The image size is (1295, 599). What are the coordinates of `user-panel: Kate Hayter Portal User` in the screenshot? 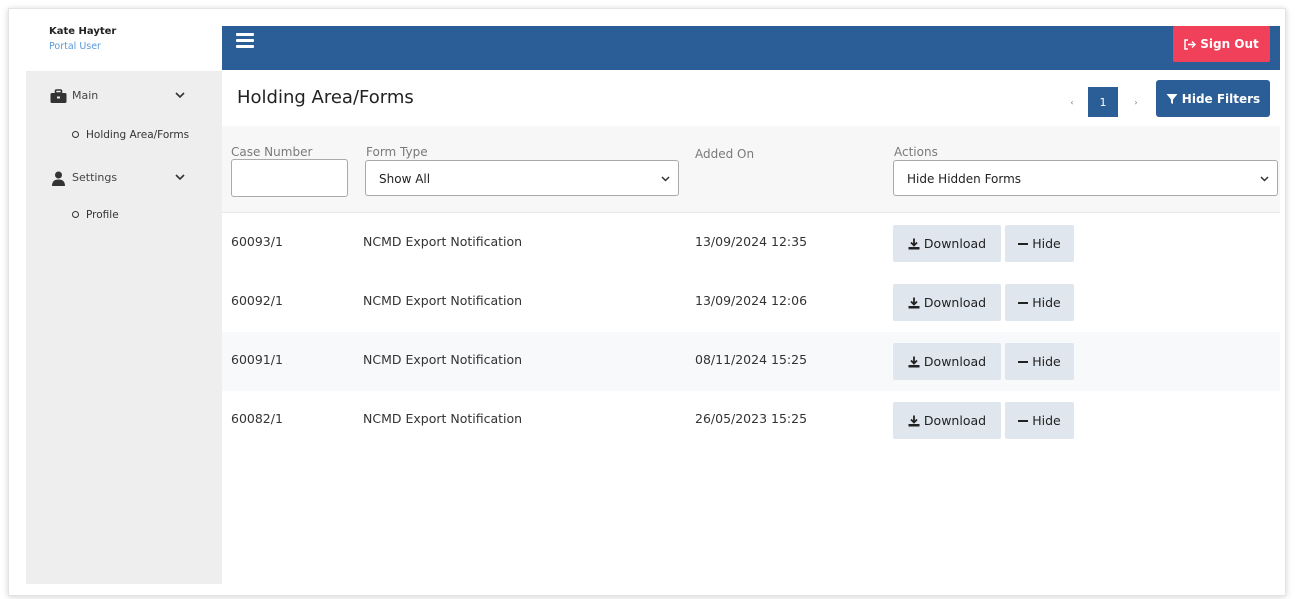 It's located at (124, 48).